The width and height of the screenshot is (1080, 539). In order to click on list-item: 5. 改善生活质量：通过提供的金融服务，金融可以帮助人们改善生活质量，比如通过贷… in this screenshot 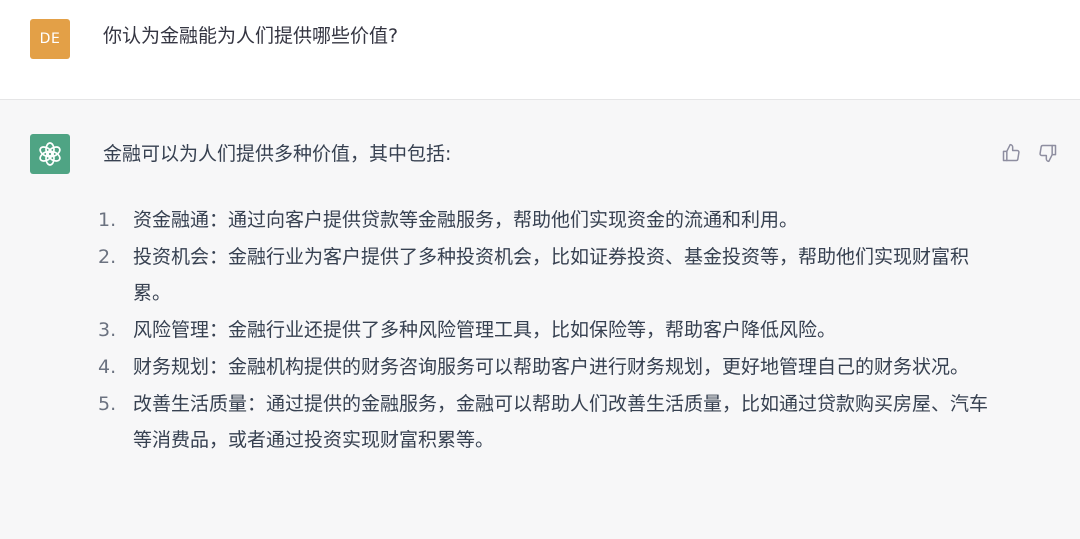, I will do `click(543, 422)`.